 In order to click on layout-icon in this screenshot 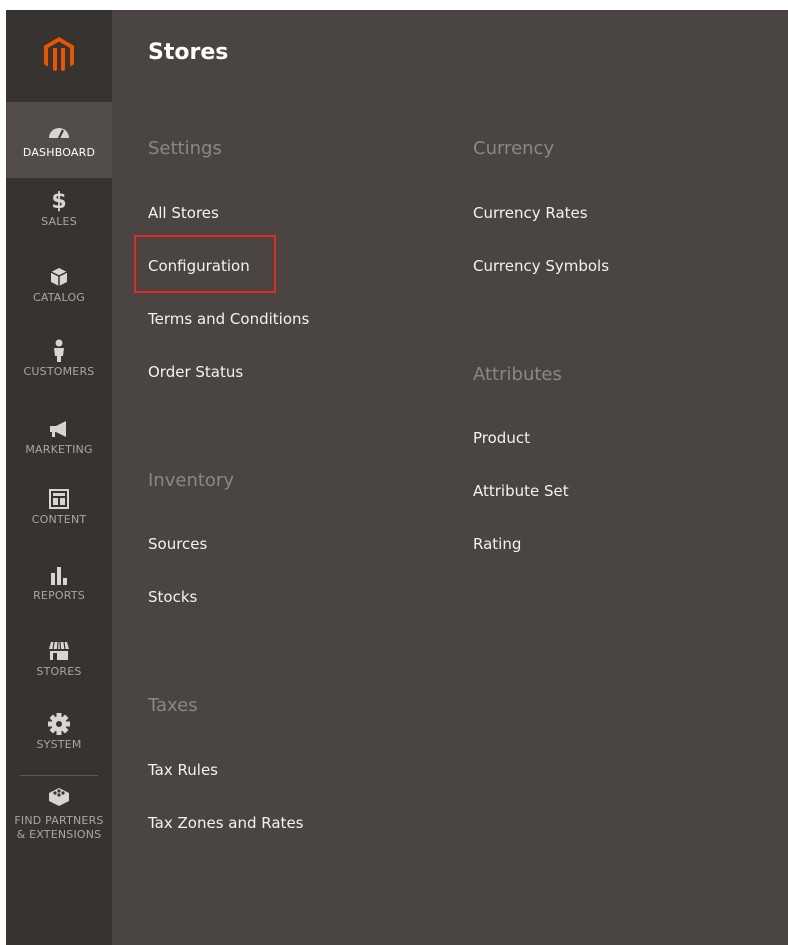, I will do `click(59, 499)`.